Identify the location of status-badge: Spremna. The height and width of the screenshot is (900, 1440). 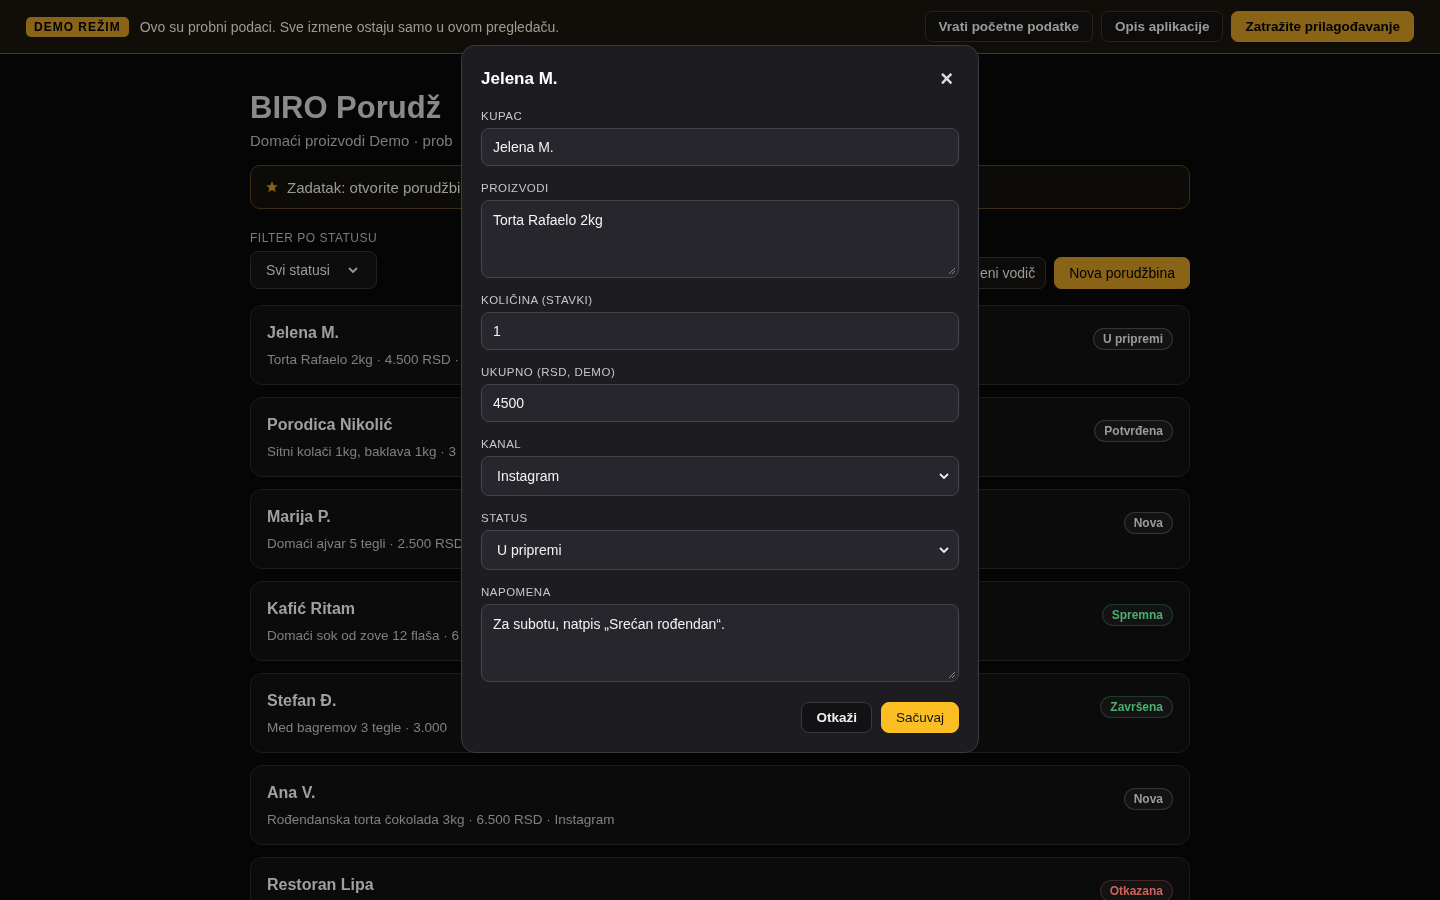
(1137, 615).